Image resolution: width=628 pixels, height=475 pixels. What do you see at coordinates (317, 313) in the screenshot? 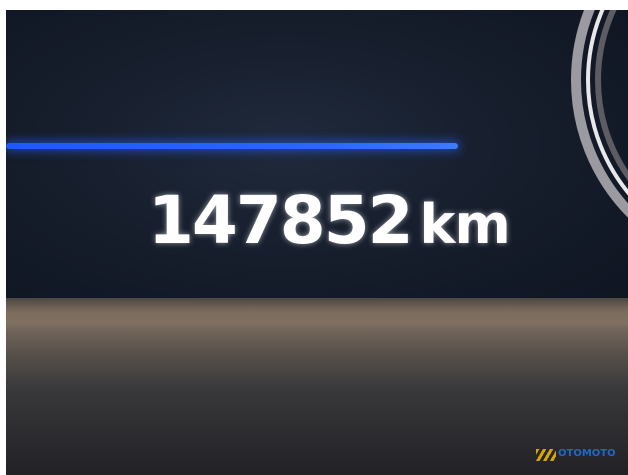
I see `bezel-reflection` at bounding box center [317, 313].